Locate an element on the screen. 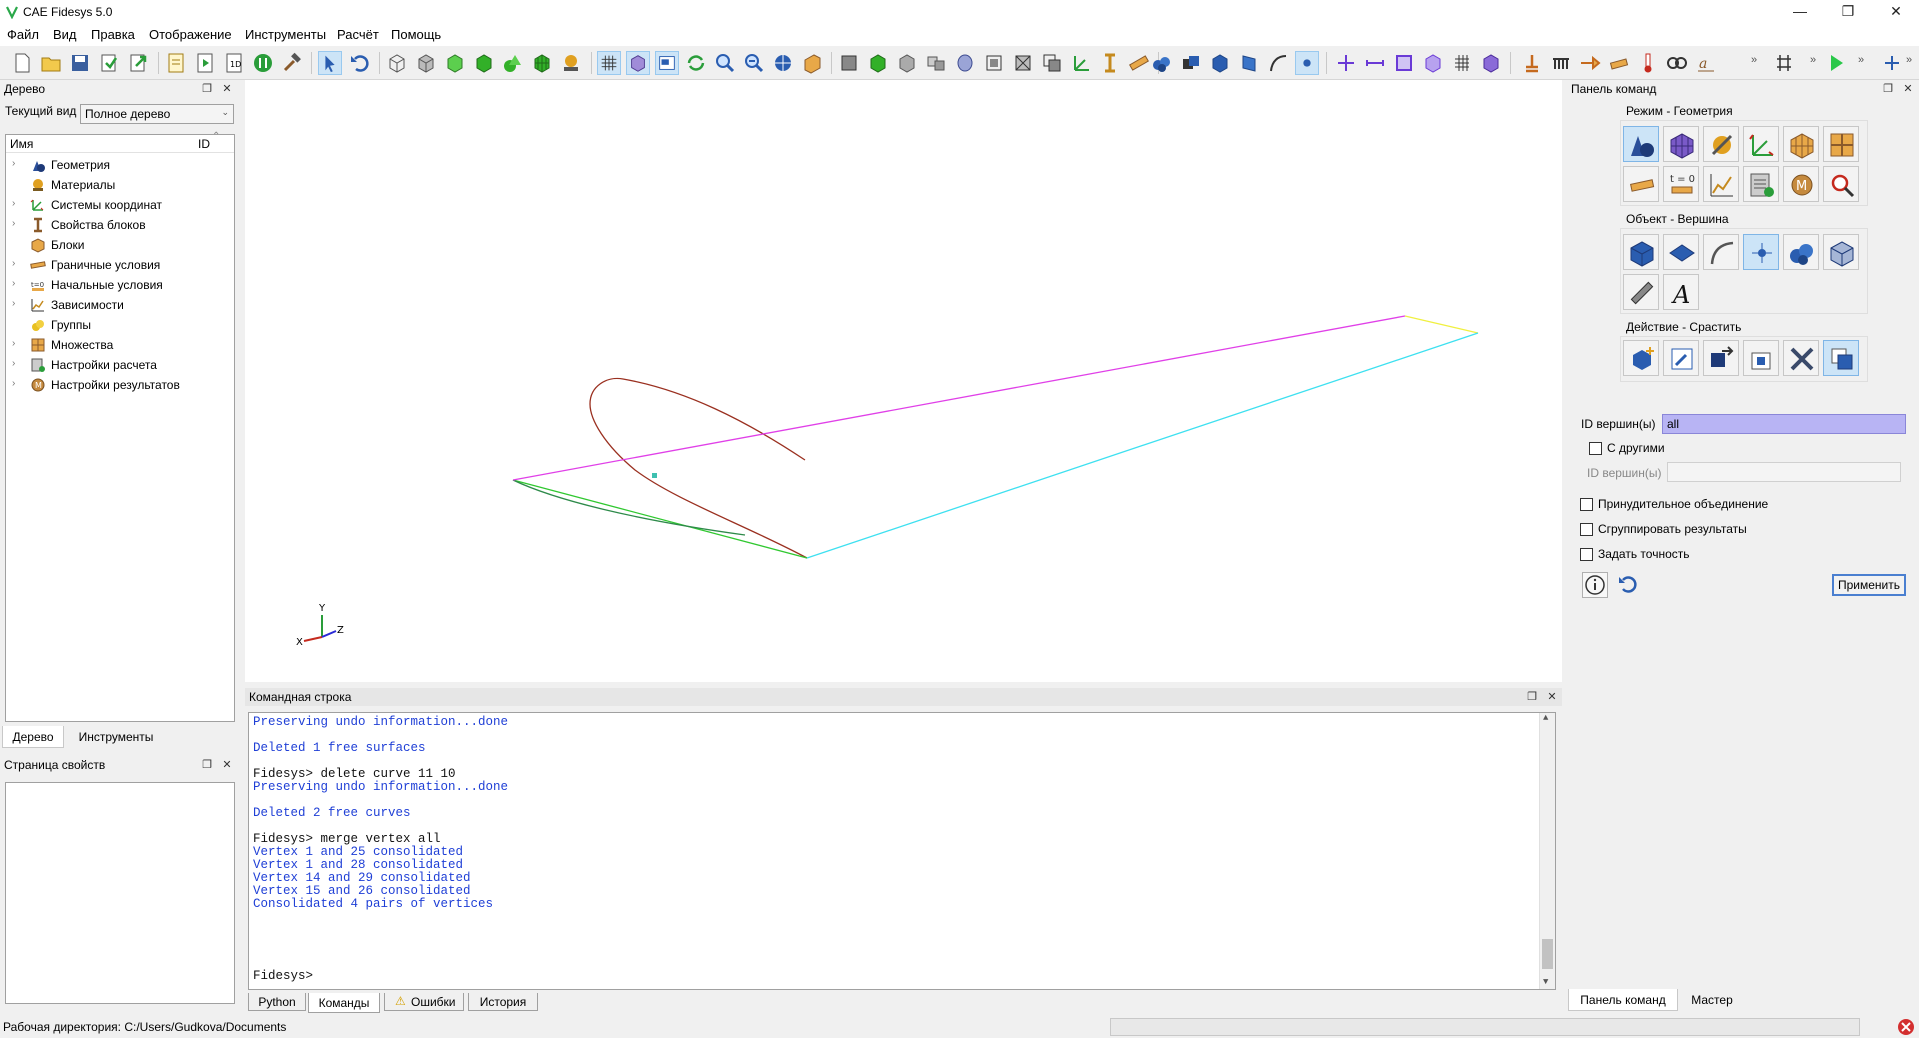 The height and width of the screenshot is (1038, 1919). element-block-icon is located at coordinates (1491, 63).